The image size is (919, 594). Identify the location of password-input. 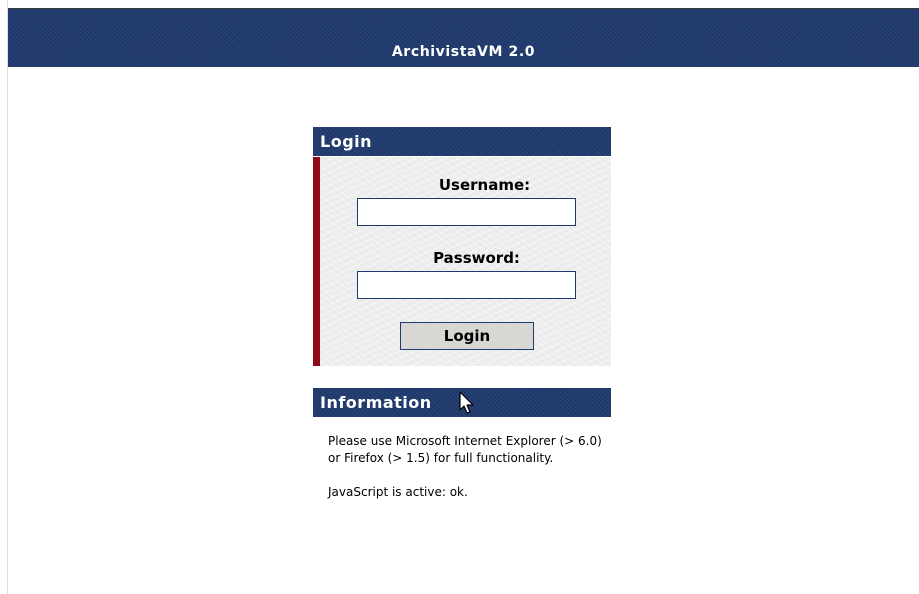
(466, 285).